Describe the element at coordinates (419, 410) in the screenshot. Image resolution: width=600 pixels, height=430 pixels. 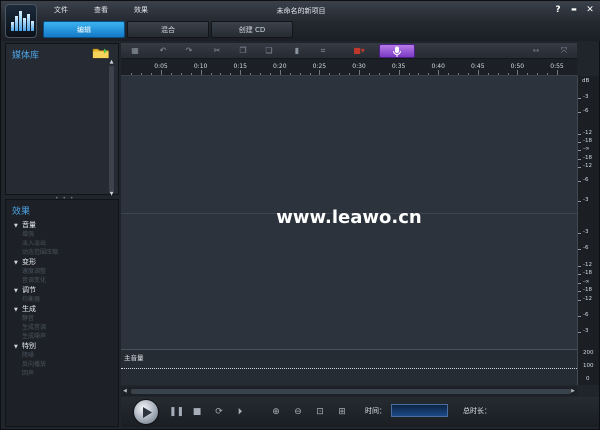
I see `time-display` at that location.